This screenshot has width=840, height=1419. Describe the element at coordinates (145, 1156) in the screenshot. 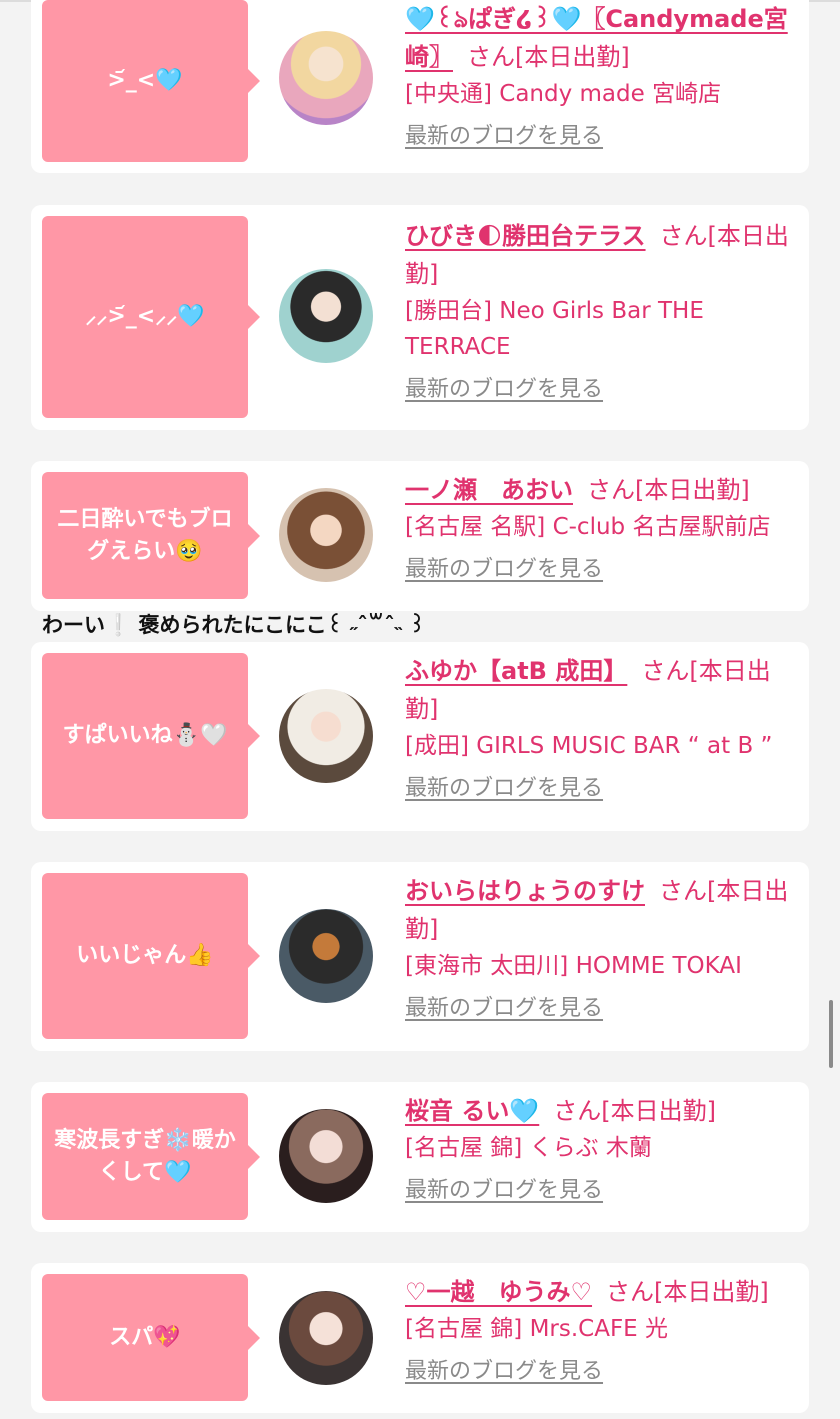

I see `comment-text: 寒波長すぎ❄️暖かくして🩵` at that location.